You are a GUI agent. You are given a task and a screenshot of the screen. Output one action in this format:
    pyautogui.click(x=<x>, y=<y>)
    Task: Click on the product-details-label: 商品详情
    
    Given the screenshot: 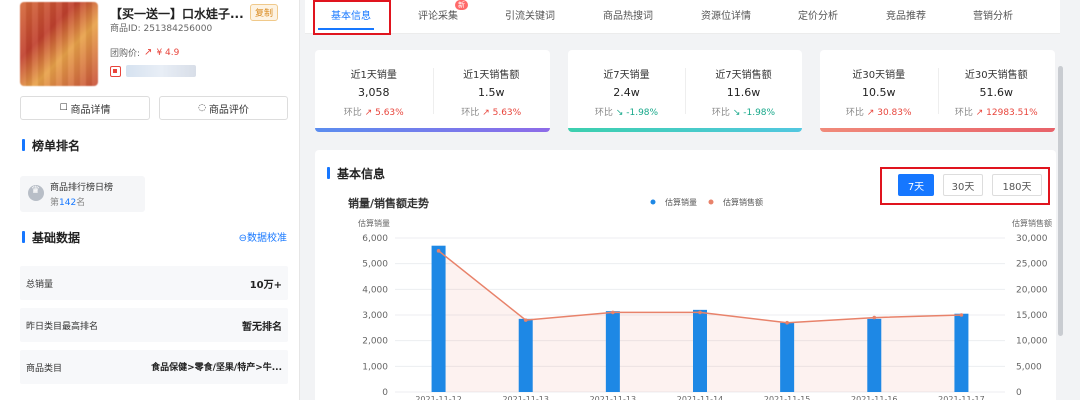 What is the action you would take?
    pyautogui.click(x=90, y=110)
    